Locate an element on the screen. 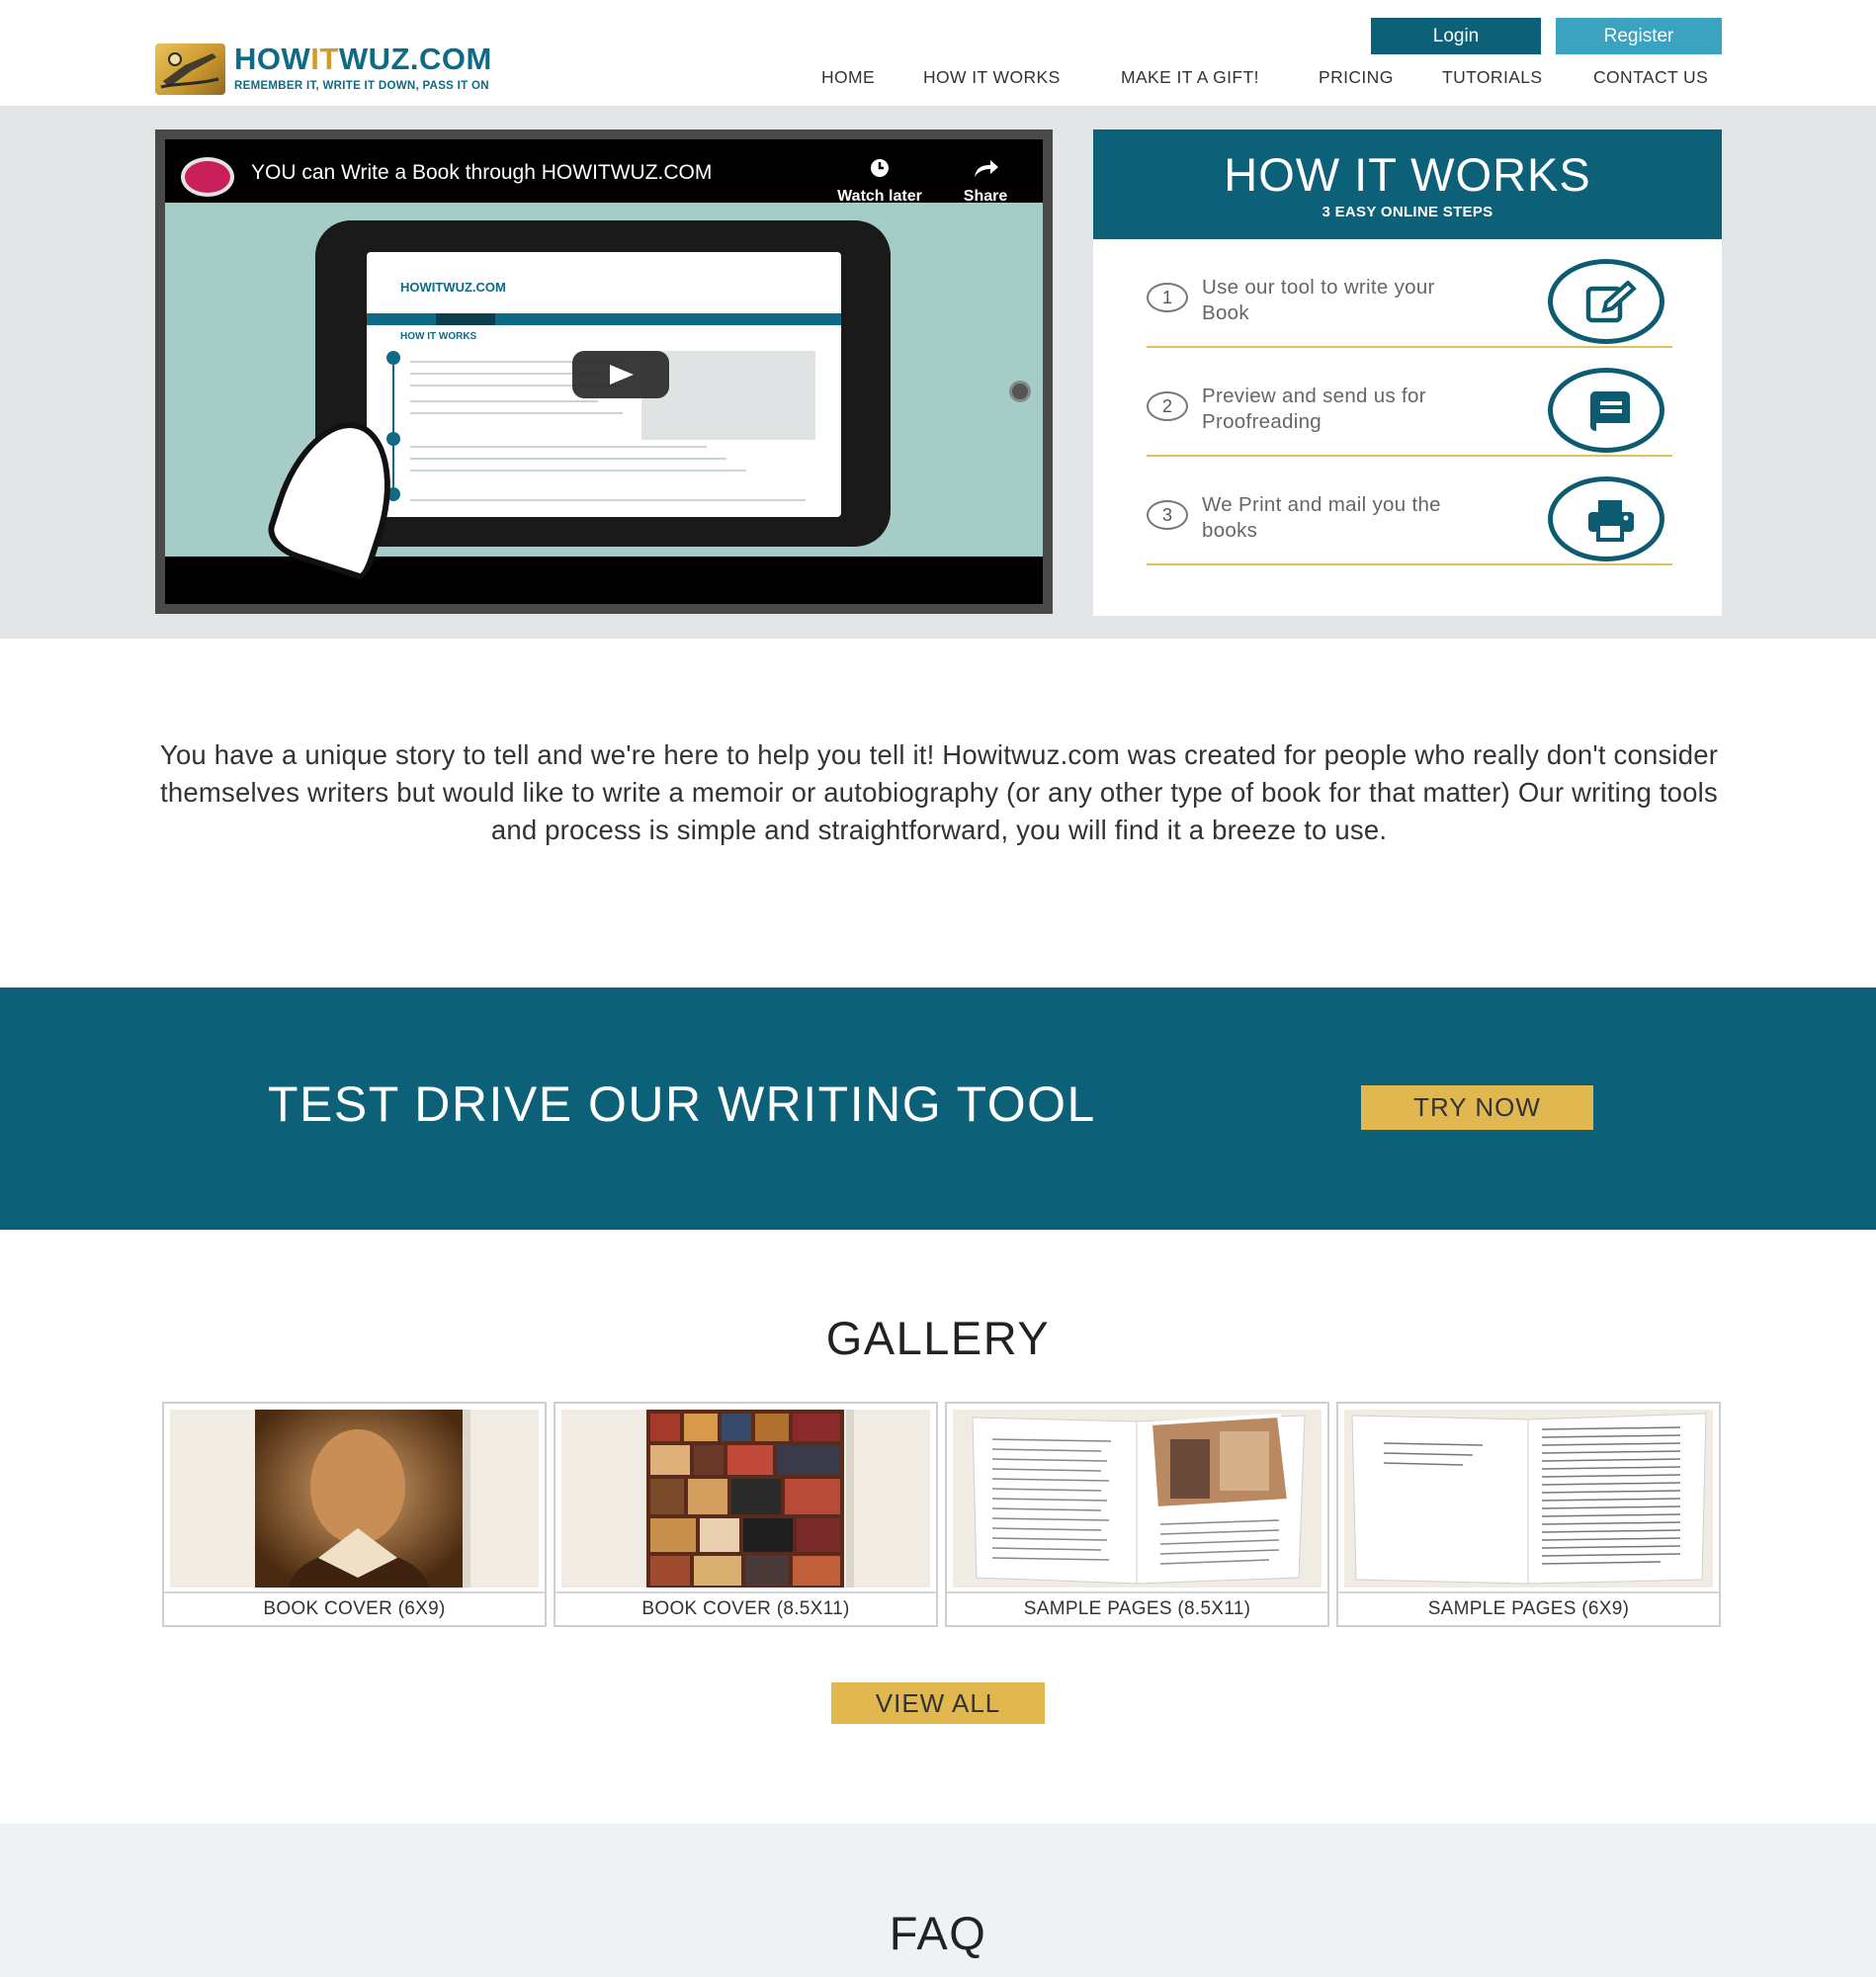 This screenshot has width=1876, height=1977. gallery-item: BOOK COVER (6X9) is located at coordinates (355, 1515).